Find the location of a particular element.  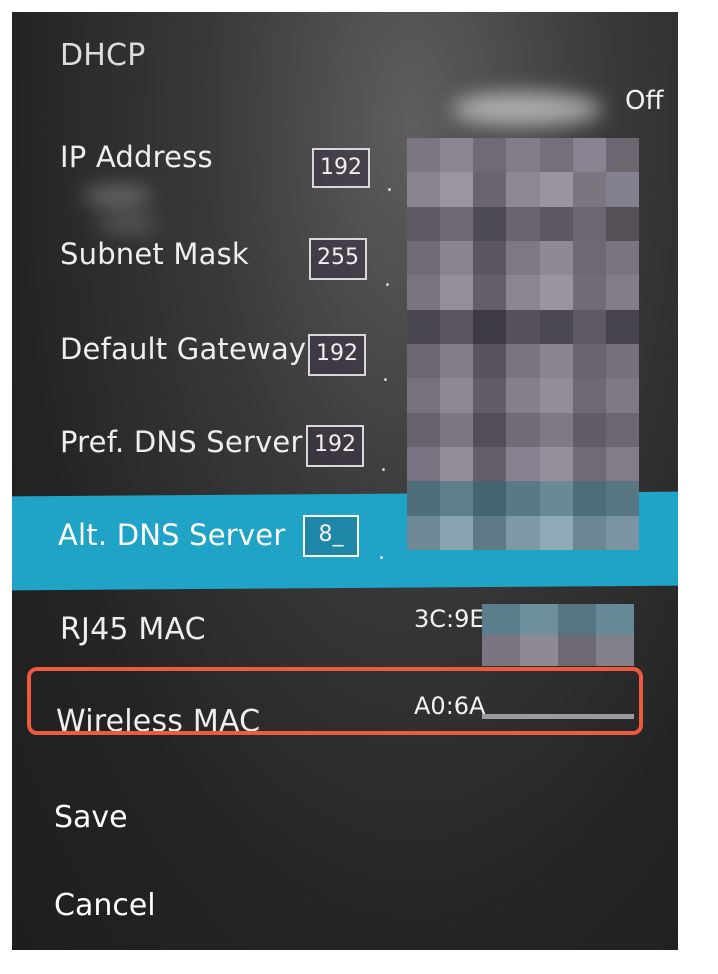

rj45-mac-value: 3C:9E is located at coordinates (449, 619).